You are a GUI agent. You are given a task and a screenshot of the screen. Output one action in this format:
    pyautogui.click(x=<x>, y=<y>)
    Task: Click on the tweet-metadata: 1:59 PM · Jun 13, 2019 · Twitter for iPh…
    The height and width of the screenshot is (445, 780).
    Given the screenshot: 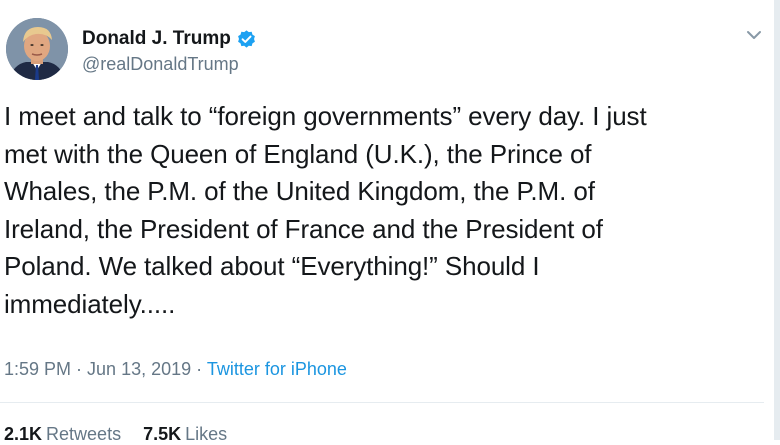 What is the action you would take?
    pyautogui.click(x=175, y=369)
    